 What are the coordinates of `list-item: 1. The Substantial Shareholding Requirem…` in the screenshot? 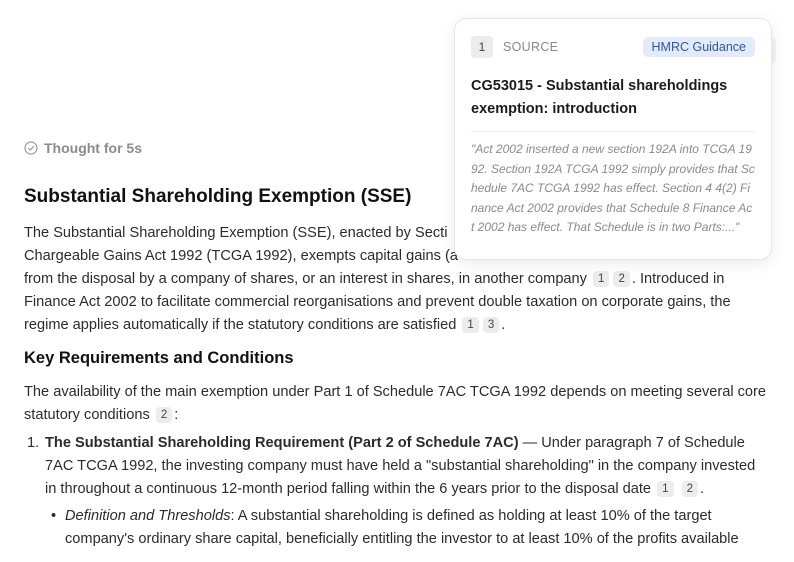 It's located at (396, 466).